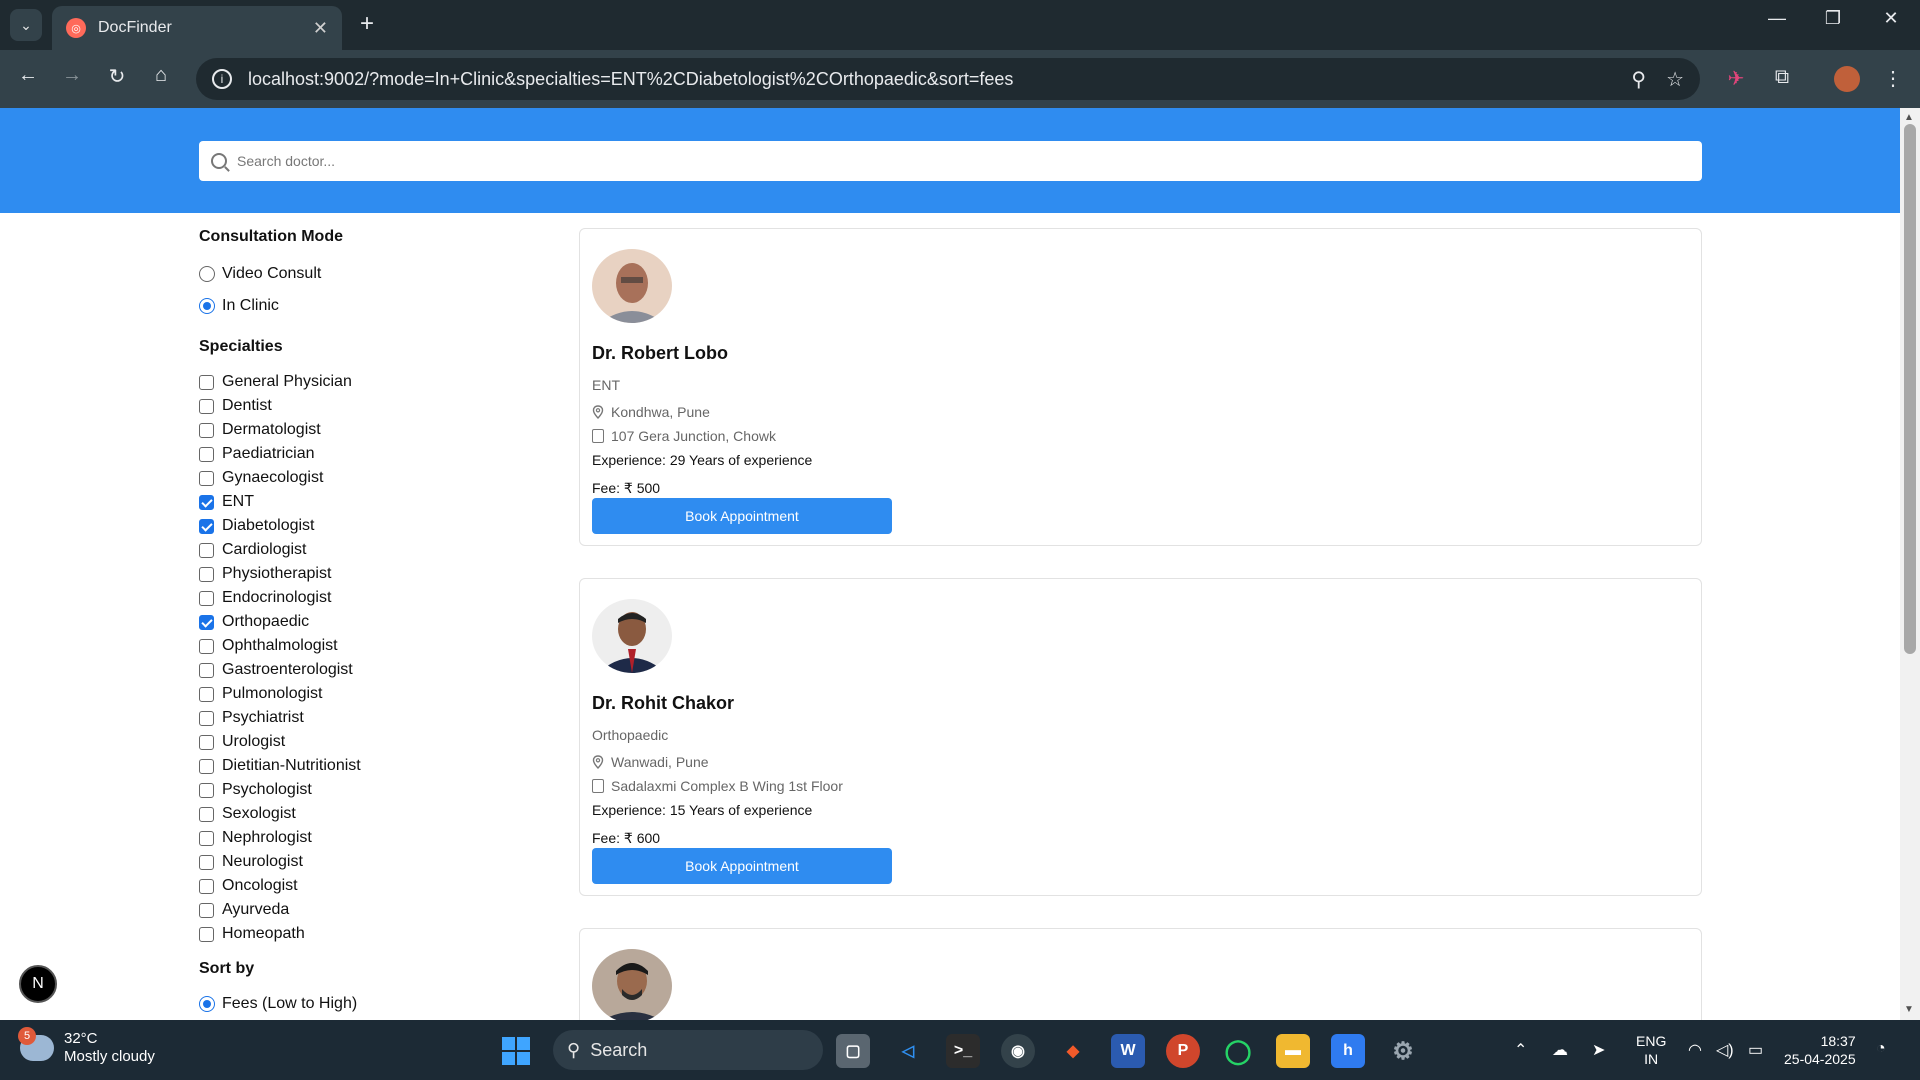  What do you see at coordinates (1403, 1051) in the screenshot?
I see `settings-gear-icon: ⚙` at bounding box center [1403, 1051].